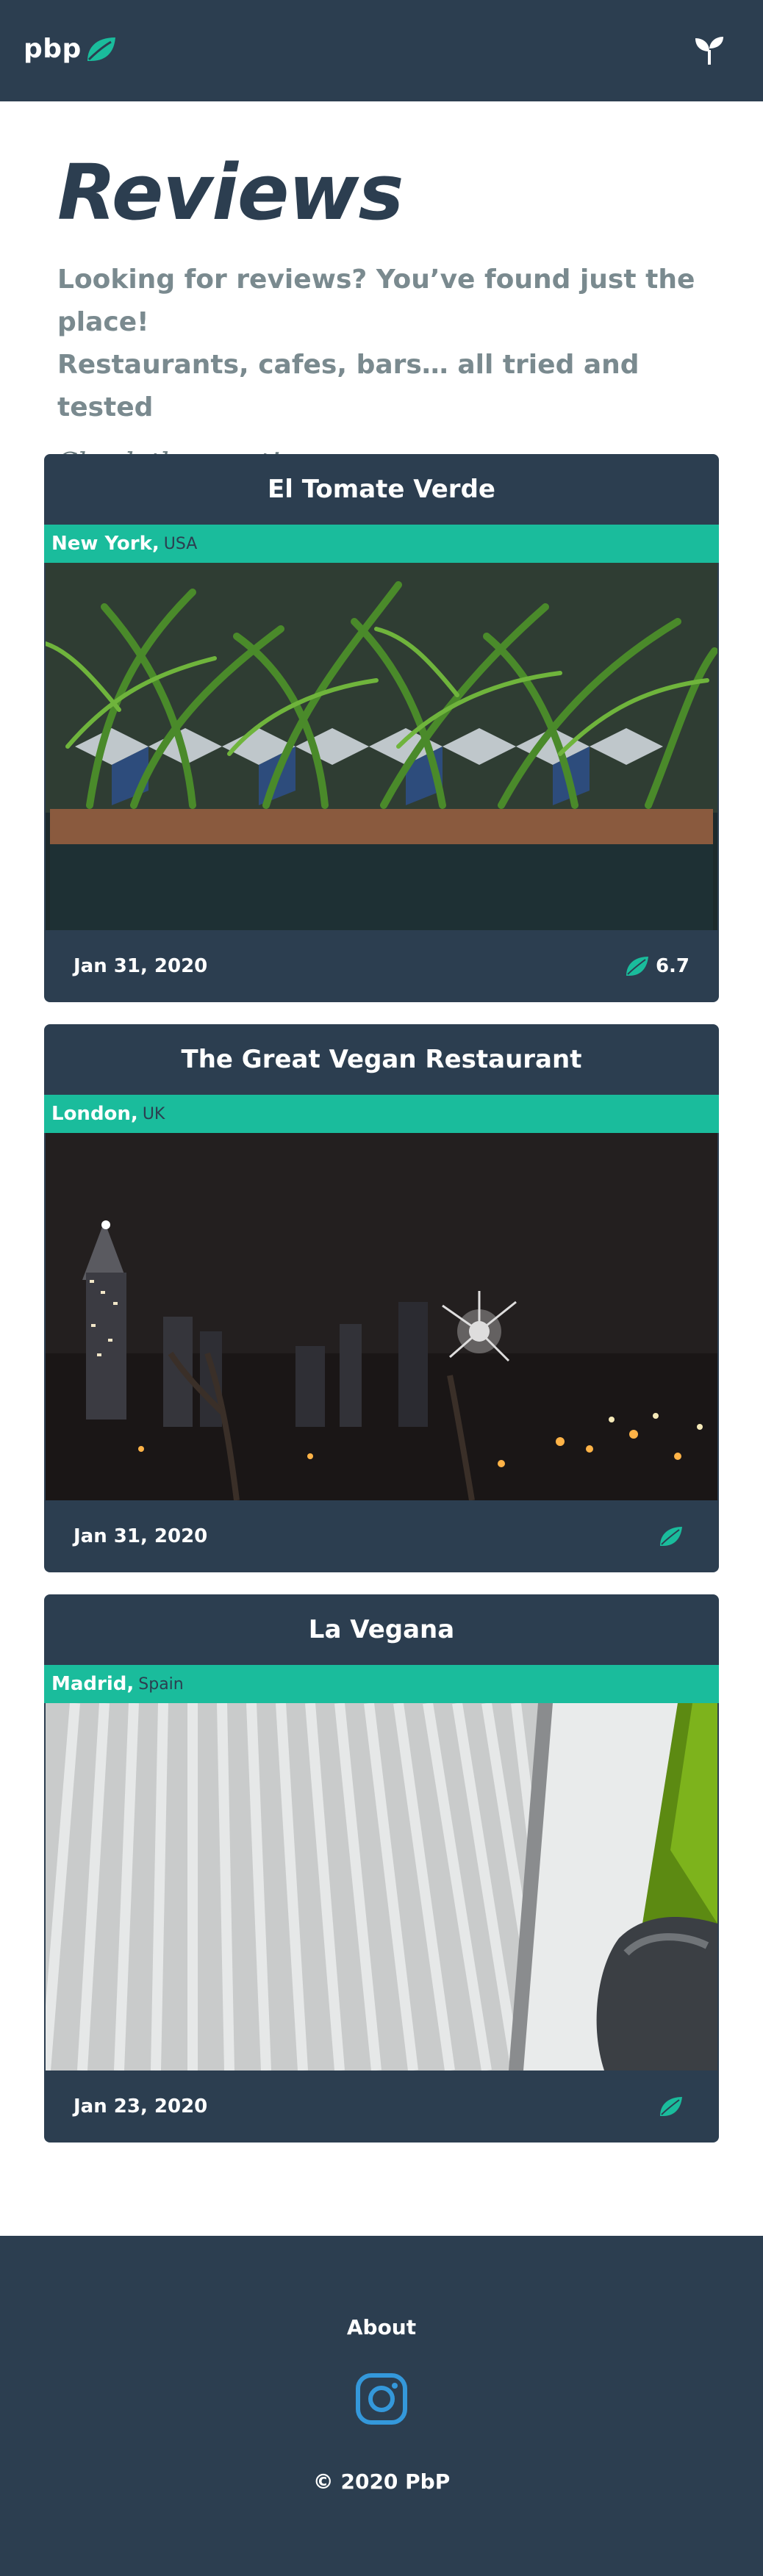  I want to click on review-country: UK, so click(153, 1113).